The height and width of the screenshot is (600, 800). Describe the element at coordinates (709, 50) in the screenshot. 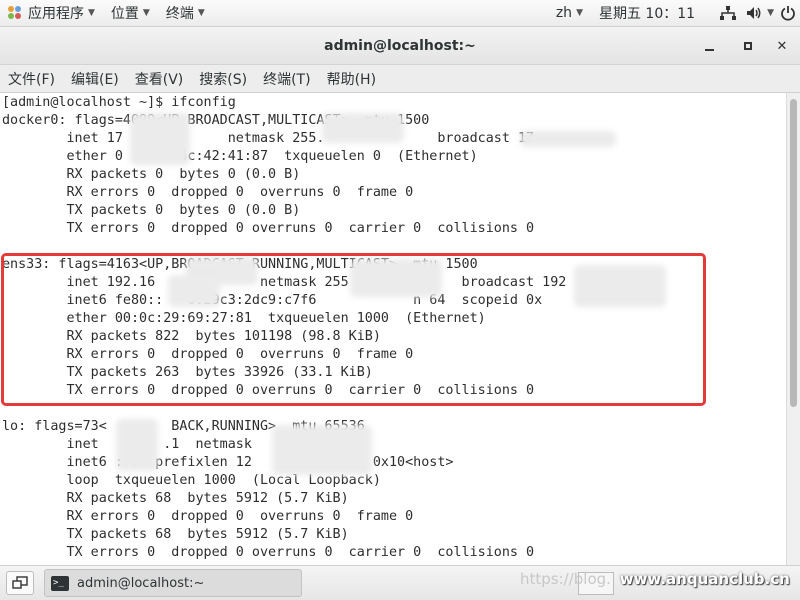

I see `minimize-icon` at that location.